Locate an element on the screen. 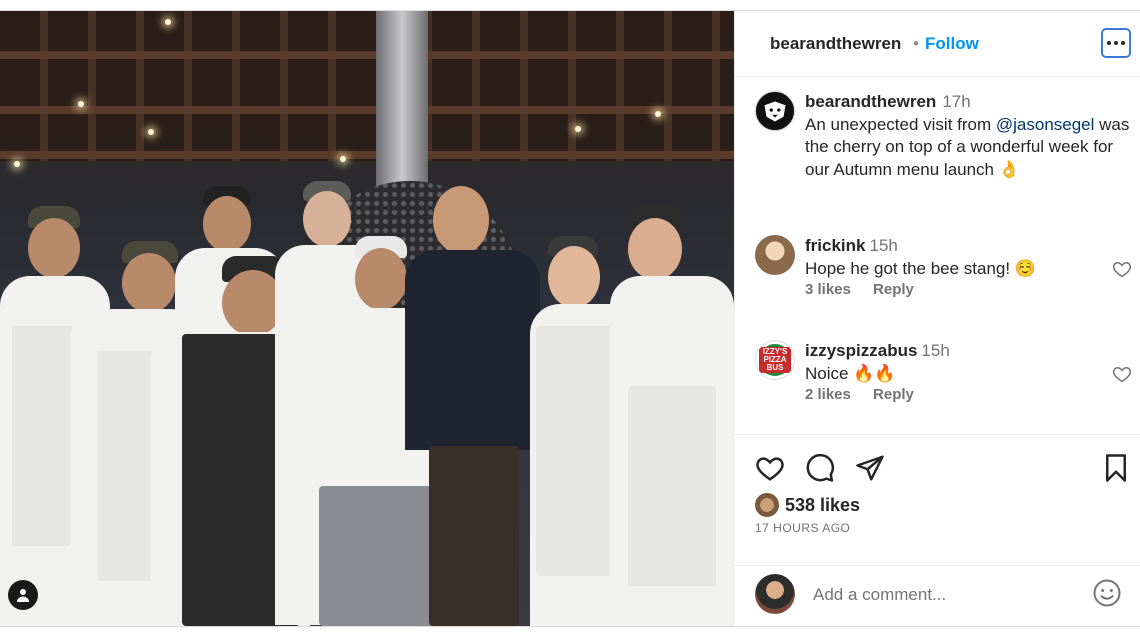 The height and width of the screenshot is (641, 1140). commenter-avatar is located at coordinates (775, 255).